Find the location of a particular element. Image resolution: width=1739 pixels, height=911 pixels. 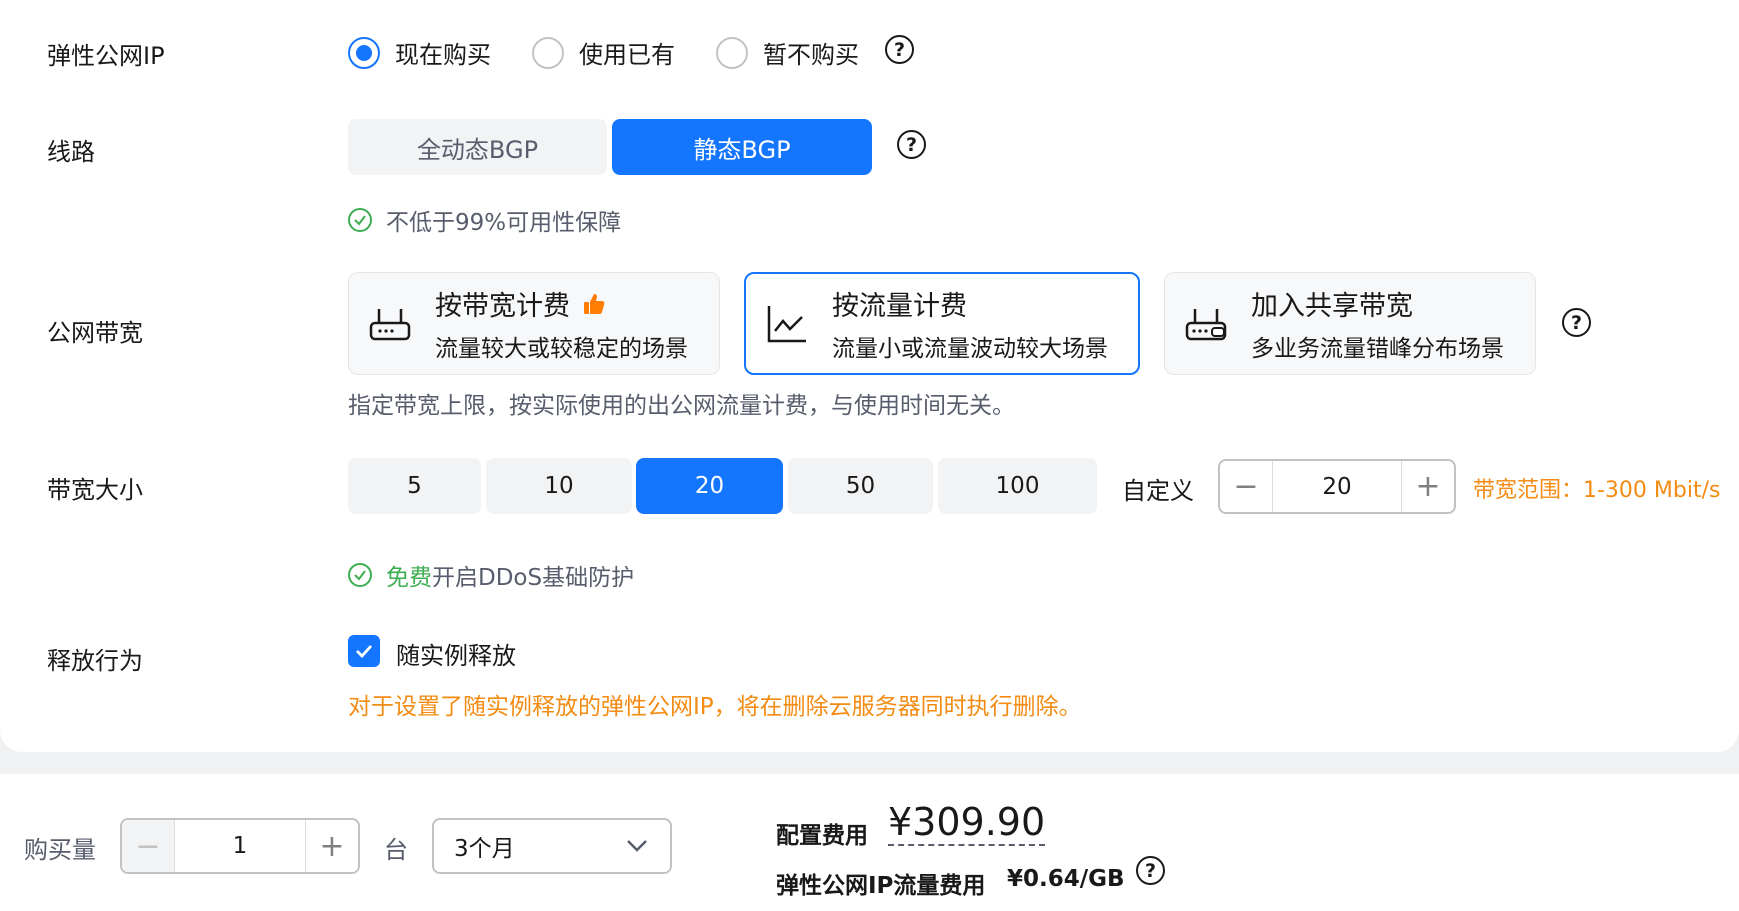

quantity-value: 1 is located at coordinates (240, 846).